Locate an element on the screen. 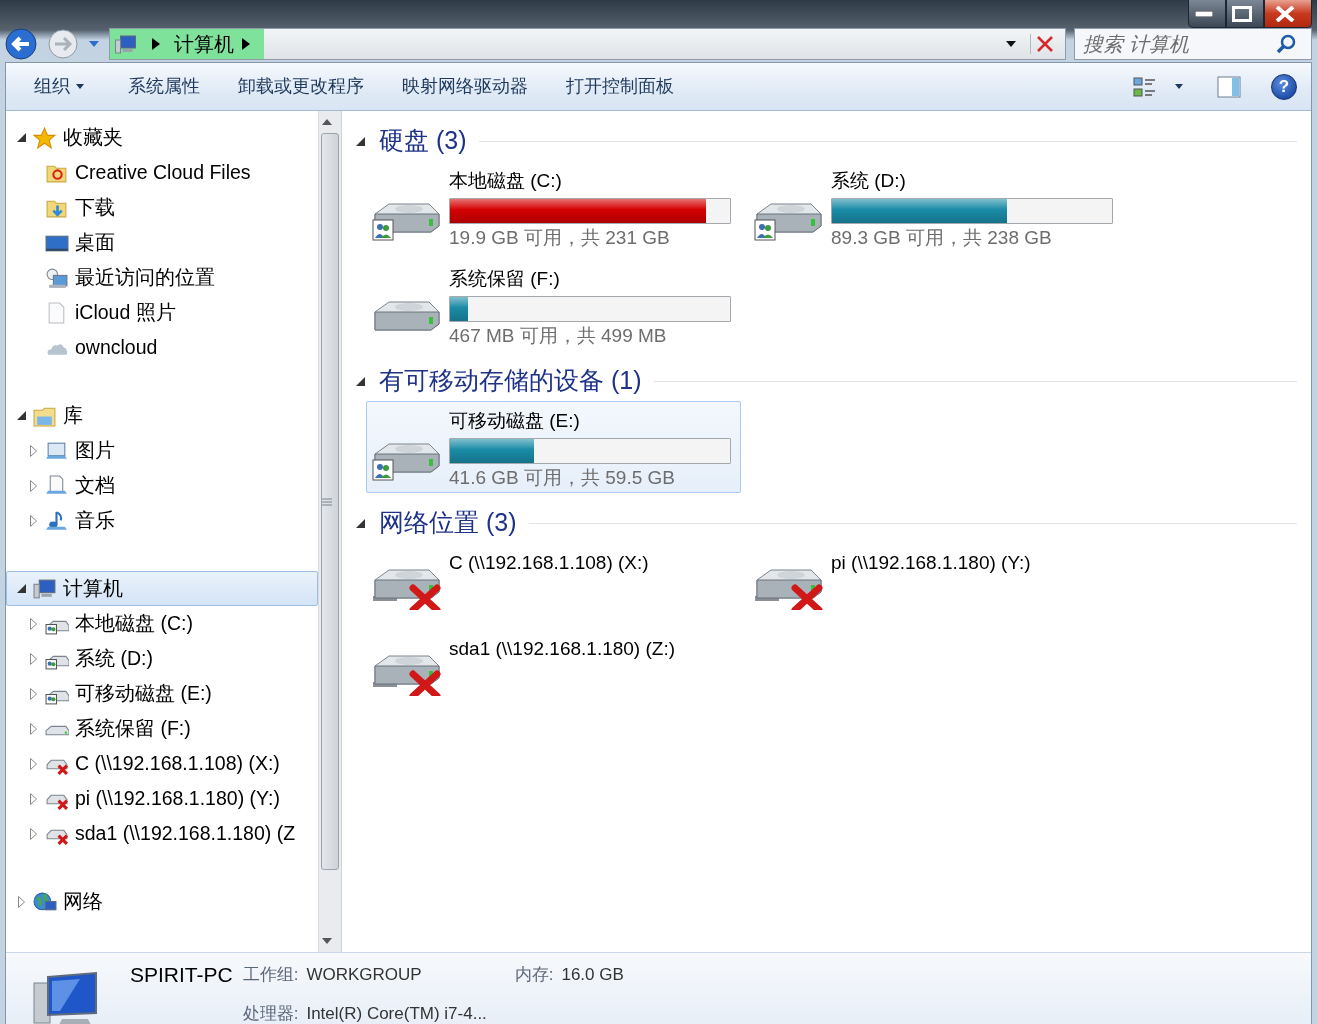  network-icon is located at coordinates (45, 901).